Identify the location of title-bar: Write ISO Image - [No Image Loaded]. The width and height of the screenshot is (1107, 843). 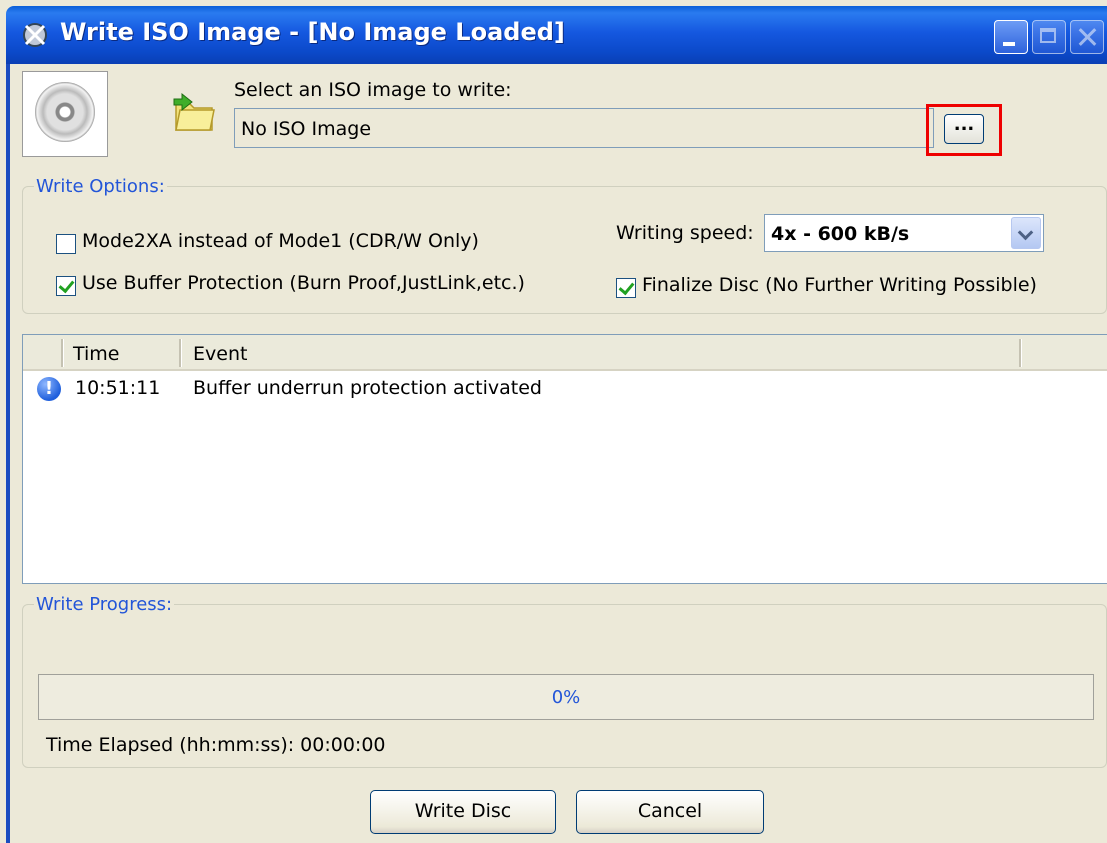
(556, 35).